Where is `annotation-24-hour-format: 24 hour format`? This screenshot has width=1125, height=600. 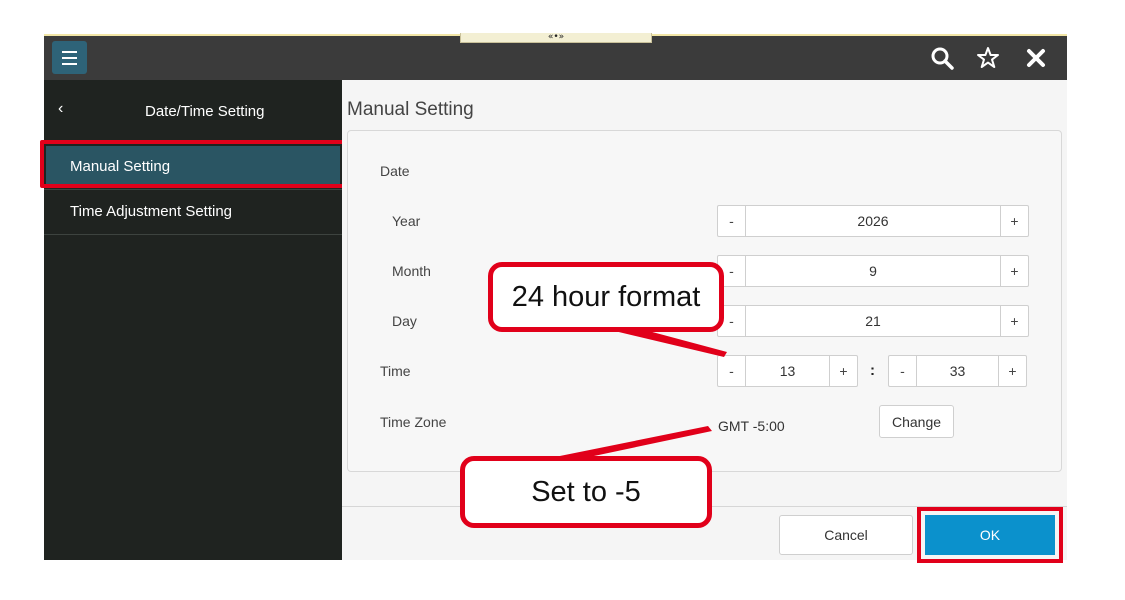
annotation-24-hour-format: 24 hour format is located at coordinates (606, 297).